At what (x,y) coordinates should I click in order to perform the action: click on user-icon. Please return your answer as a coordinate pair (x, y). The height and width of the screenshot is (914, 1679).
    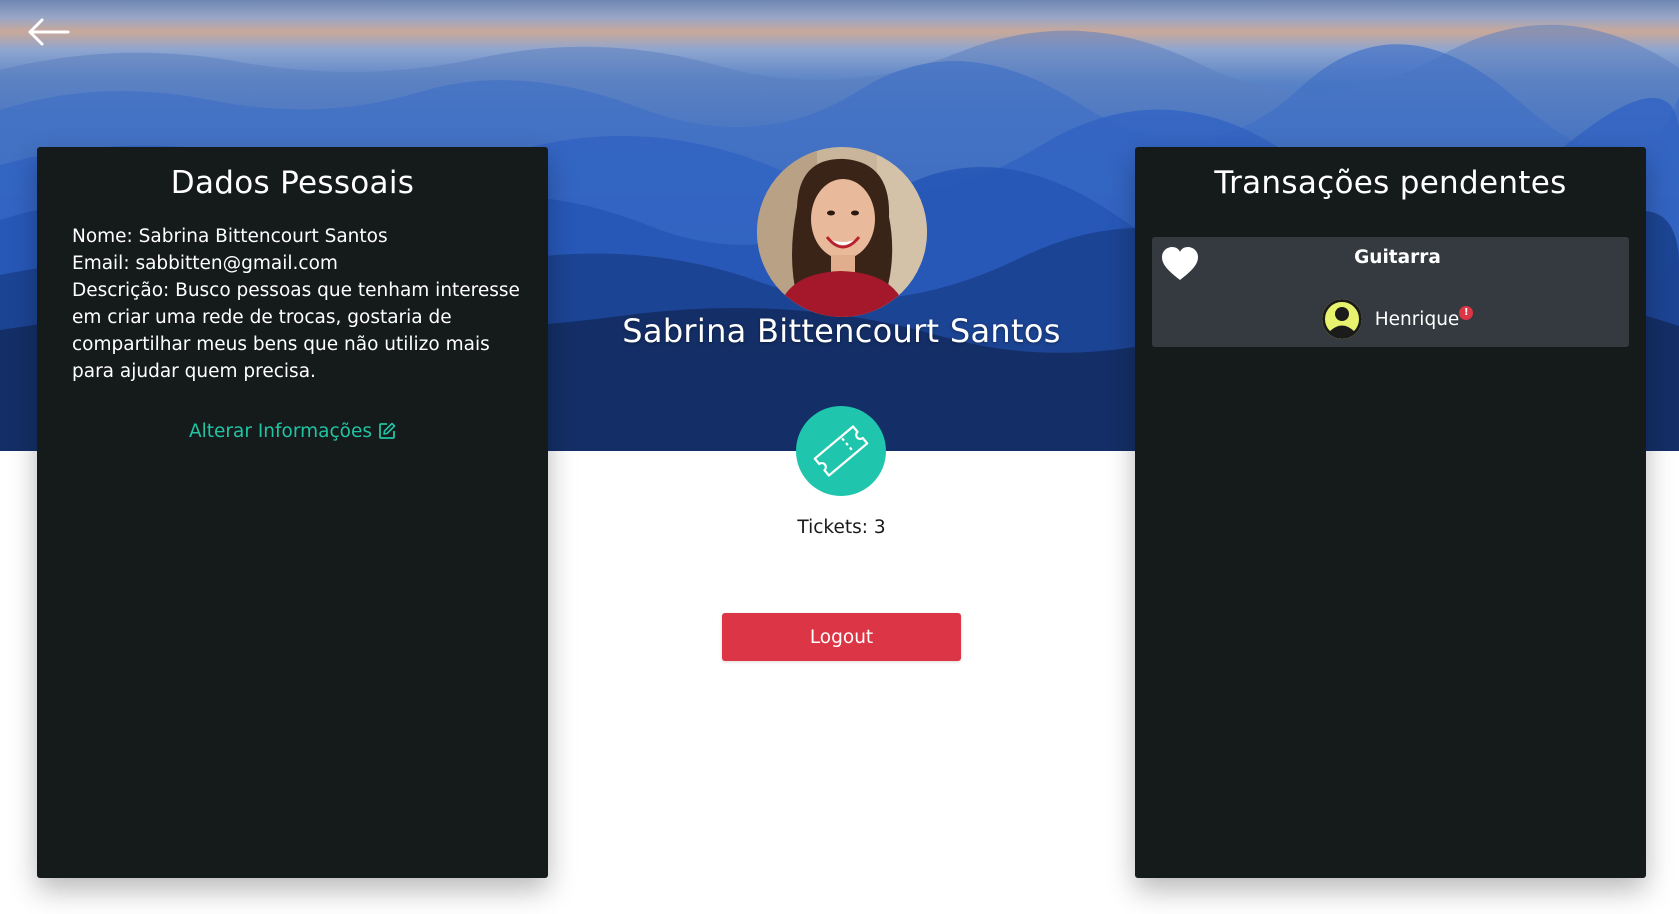
    Looking at the image, I should click on (1341, 319).